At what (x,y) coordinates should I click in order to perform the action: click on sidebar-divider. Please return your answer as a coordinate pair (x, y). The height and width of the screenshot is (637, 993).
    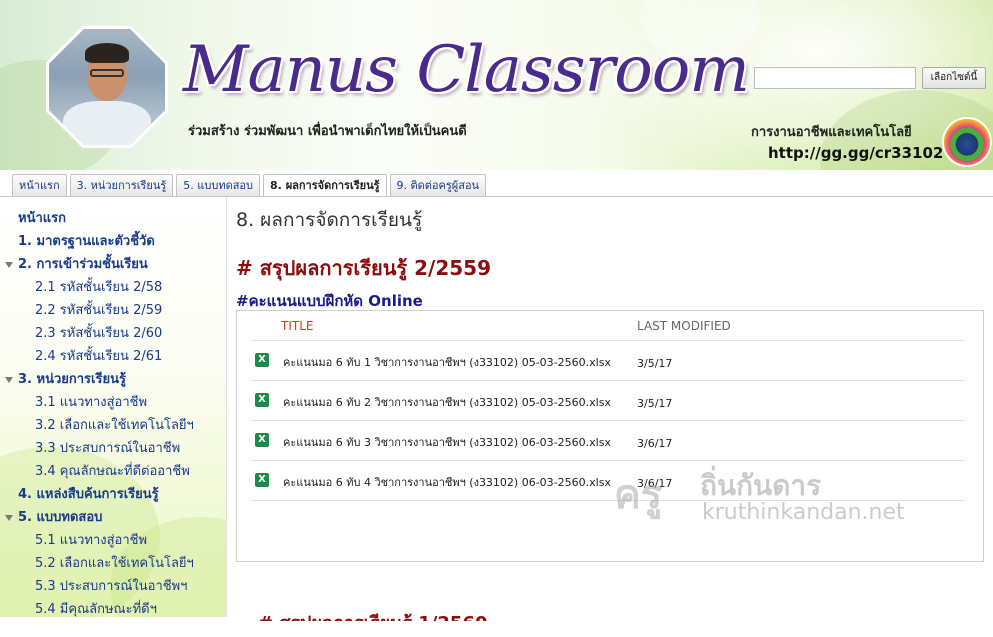
    Looking at the image, I should click on (226, 407).